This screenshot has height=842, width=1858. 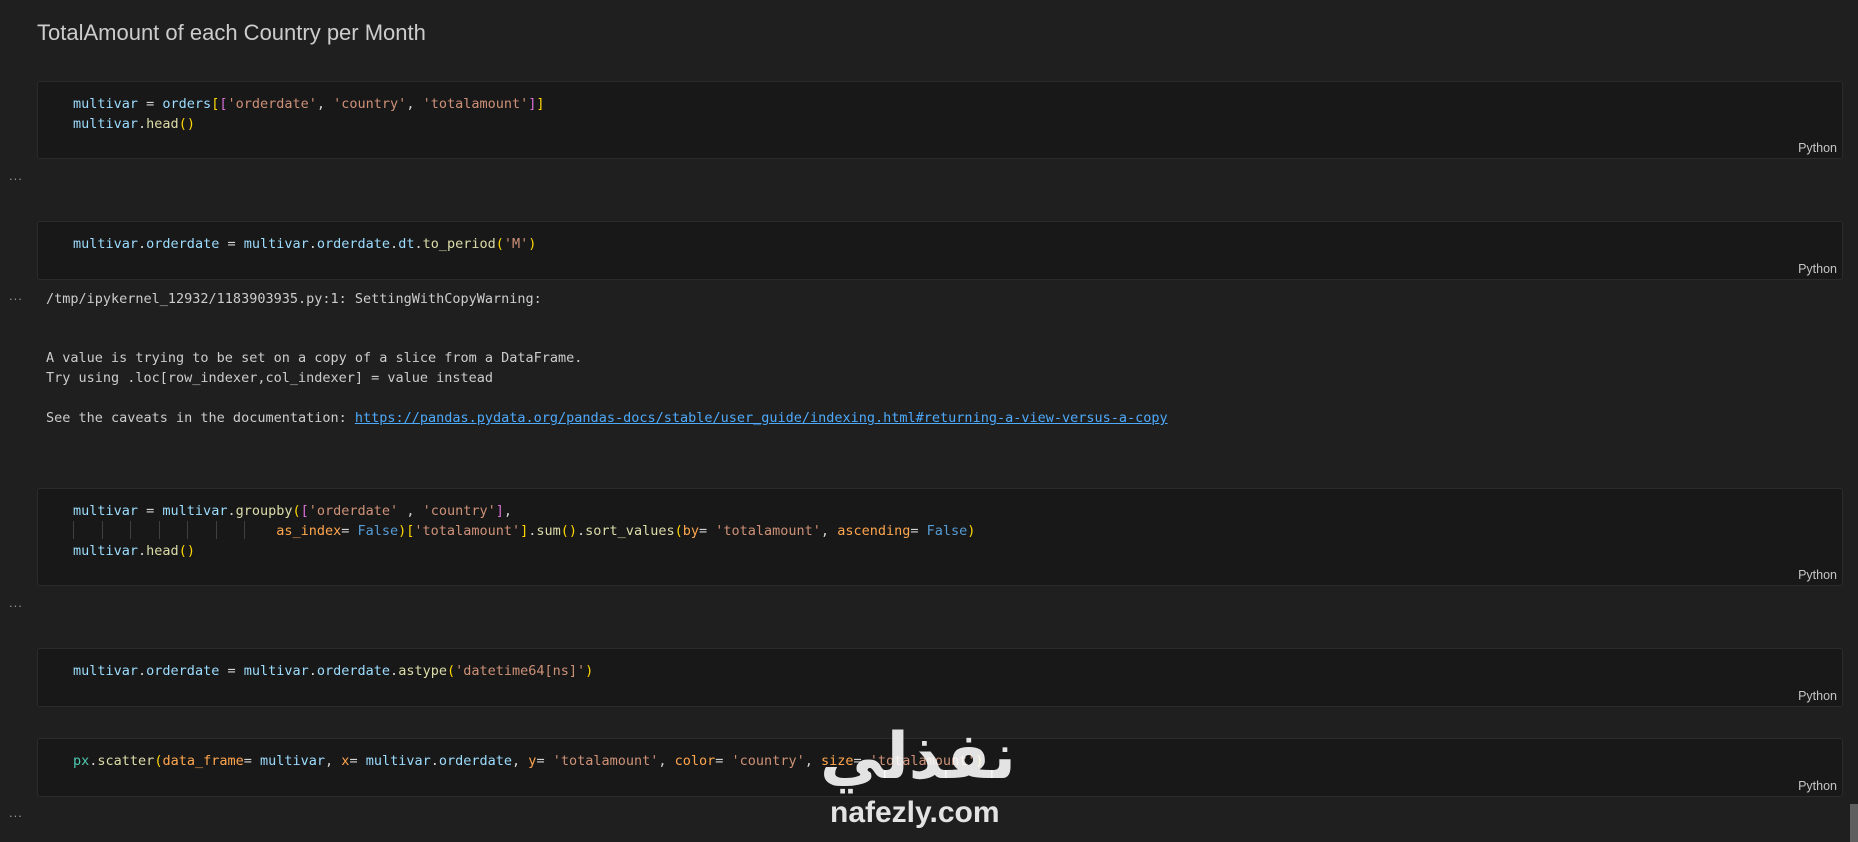 I want to click on vertical-scrollbar-thumb, so click(x=1854, y=823).